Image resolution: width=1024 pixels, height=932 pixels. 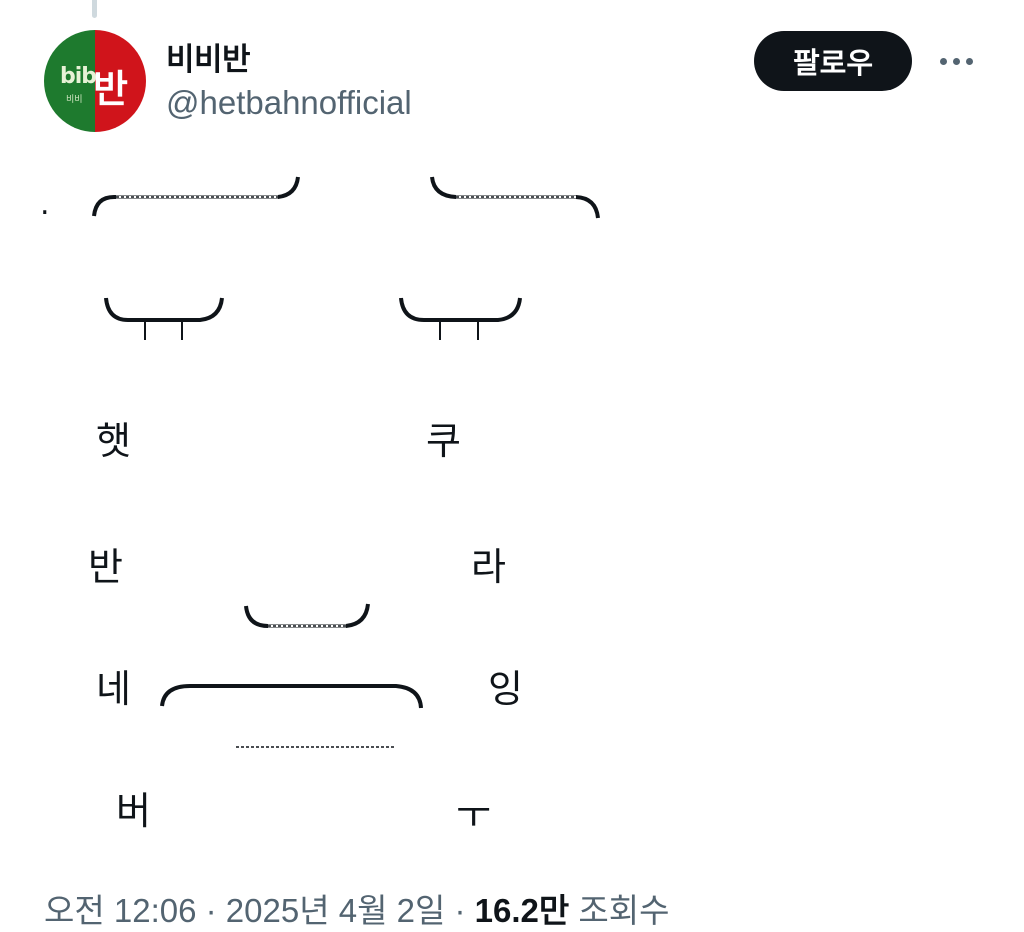 I want to click on right-eyebrow, so click(x=515, y=197).